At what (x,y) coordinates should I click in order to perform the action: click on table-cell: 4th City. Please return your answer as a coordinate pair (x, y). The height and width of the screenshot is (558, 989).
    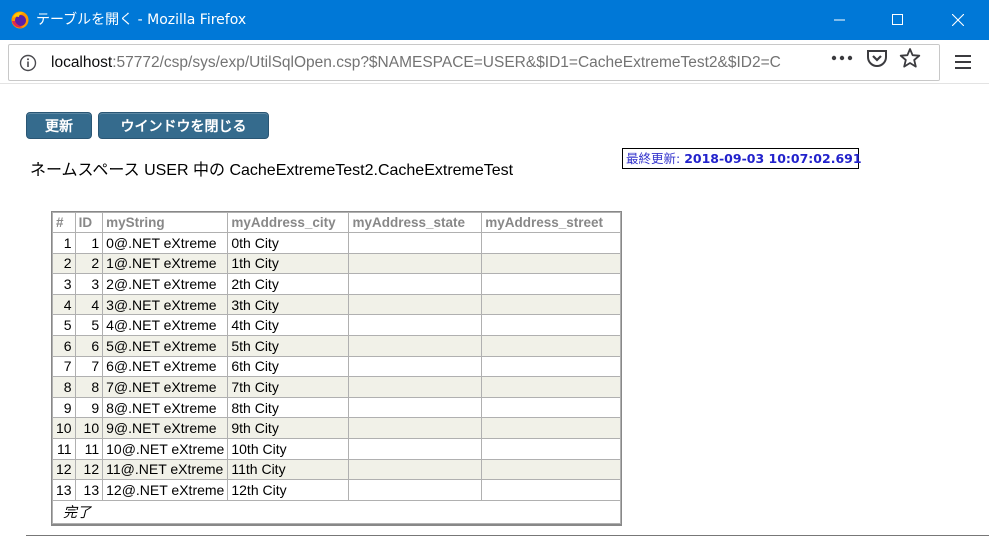
    Looking at the image, I should click on (288, 325).